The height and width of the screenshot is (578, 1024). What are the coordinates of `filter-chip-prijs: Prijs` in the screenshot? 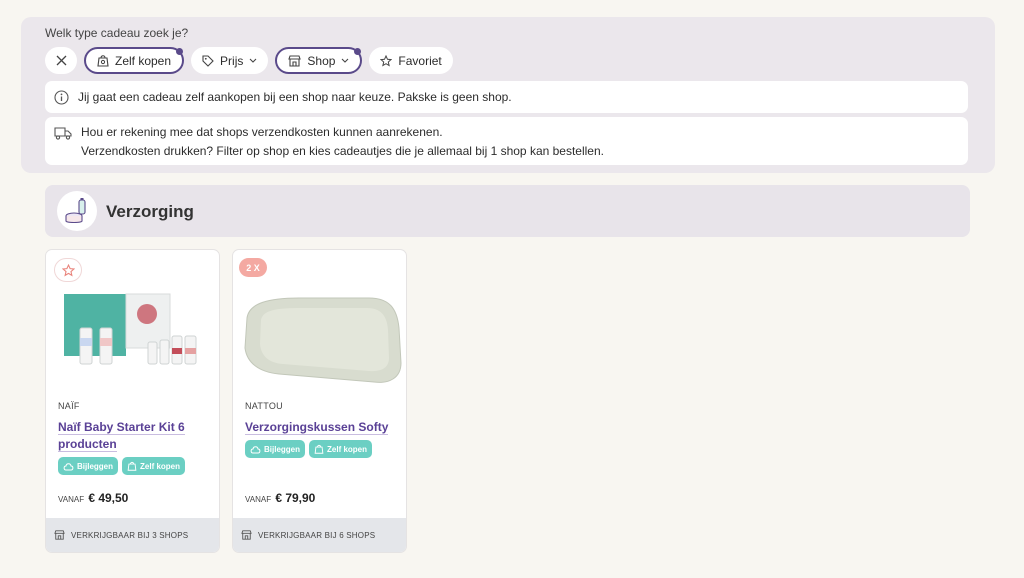 It's located at (230, 60).